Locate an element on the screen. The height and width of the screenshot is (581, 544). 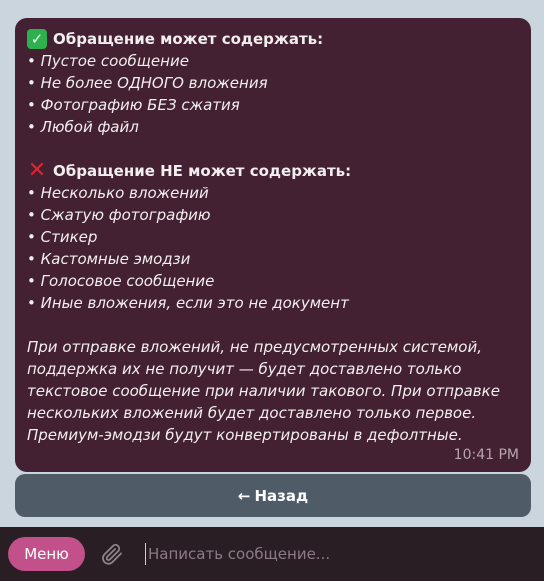
list-item: • Стикер is located at coordinates (62, 237).